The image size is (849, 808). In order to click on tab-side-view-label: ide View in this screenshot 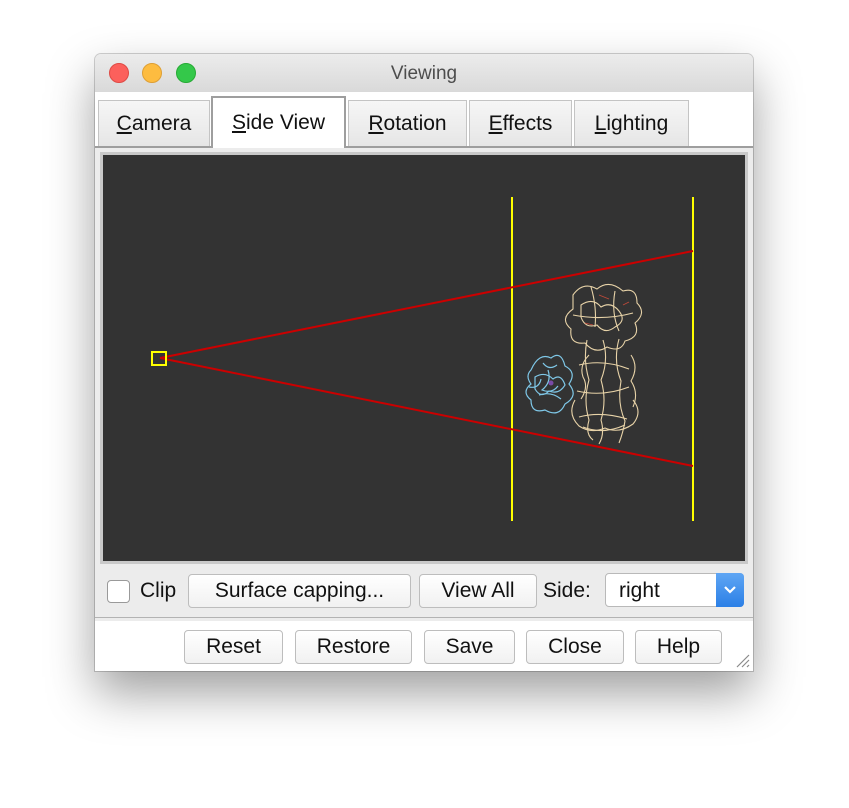, I will do `click(285, 122)`.